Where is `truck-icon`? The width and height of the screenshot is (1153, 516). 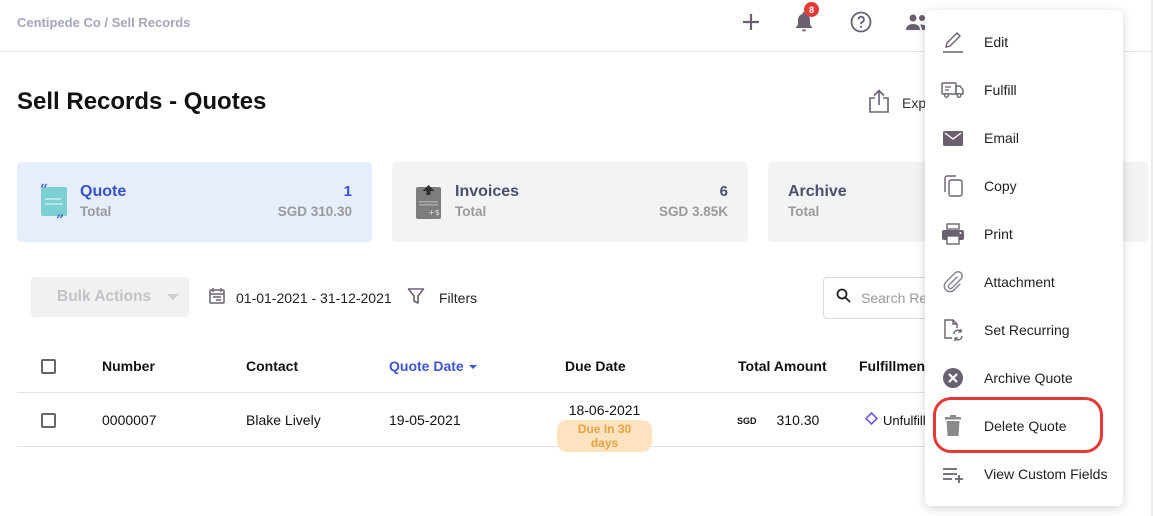
truck-icon is located at coordinates (953, 90).